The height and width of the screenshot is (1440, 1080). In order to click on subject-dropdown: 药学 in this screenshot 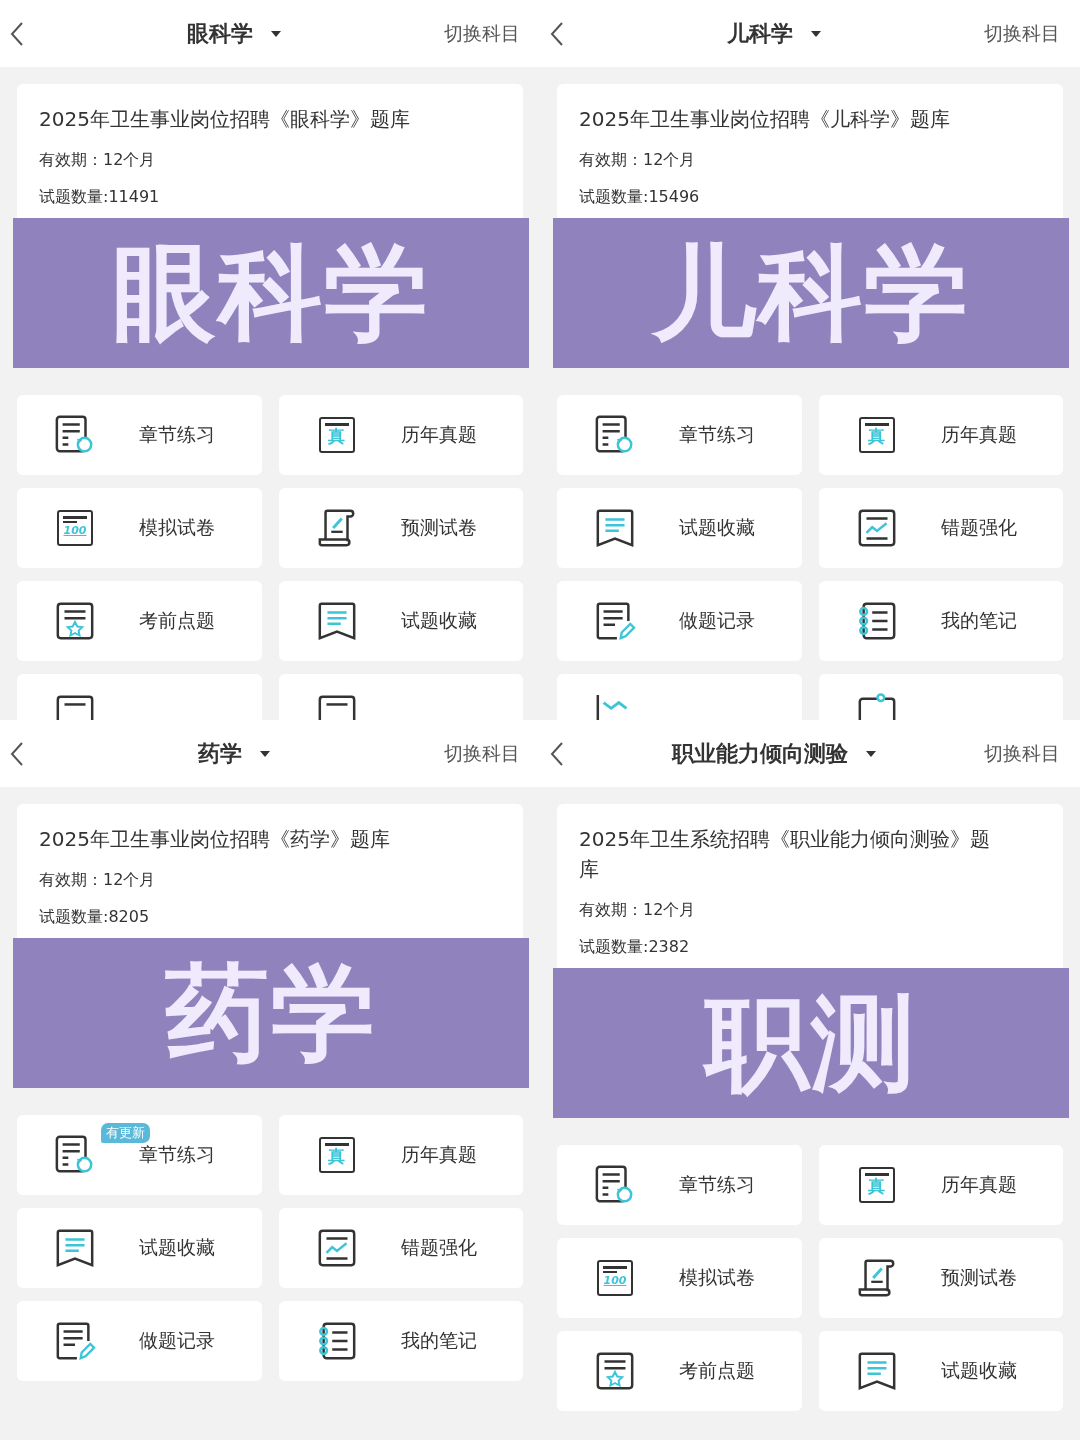, I will do `click(234, 753)`.